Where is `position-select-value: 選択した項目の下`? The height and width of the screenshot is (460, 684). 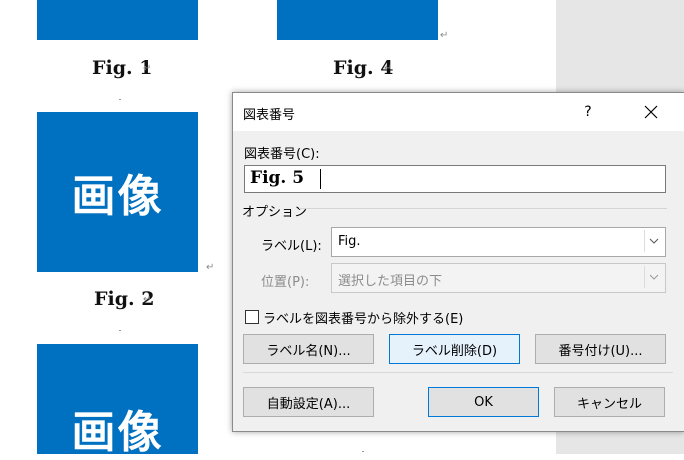 position-select-value: 選択した項目の下 is located at coordinates (390, 281).